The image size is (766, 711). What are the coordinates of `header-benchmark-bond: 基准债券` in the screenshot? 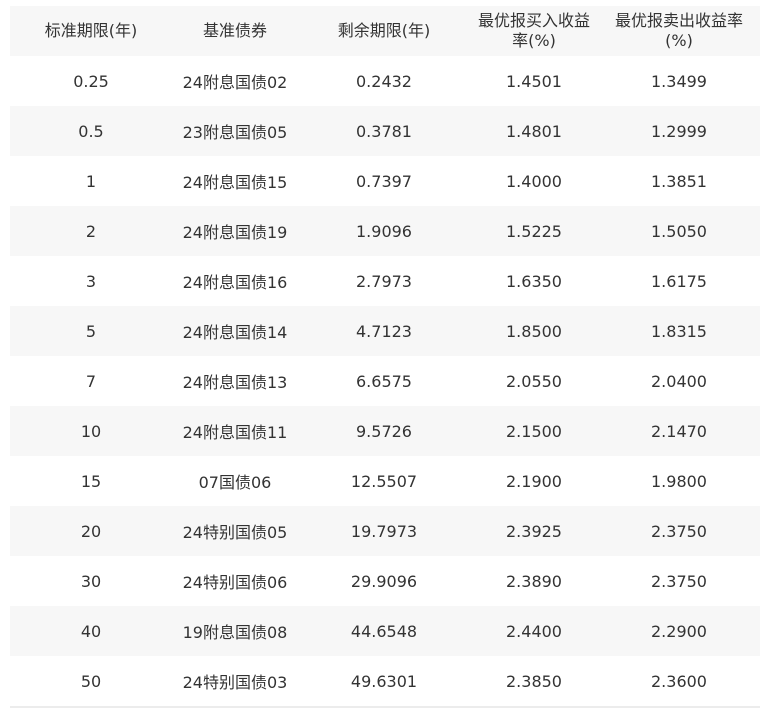 It's located at (235, 31).